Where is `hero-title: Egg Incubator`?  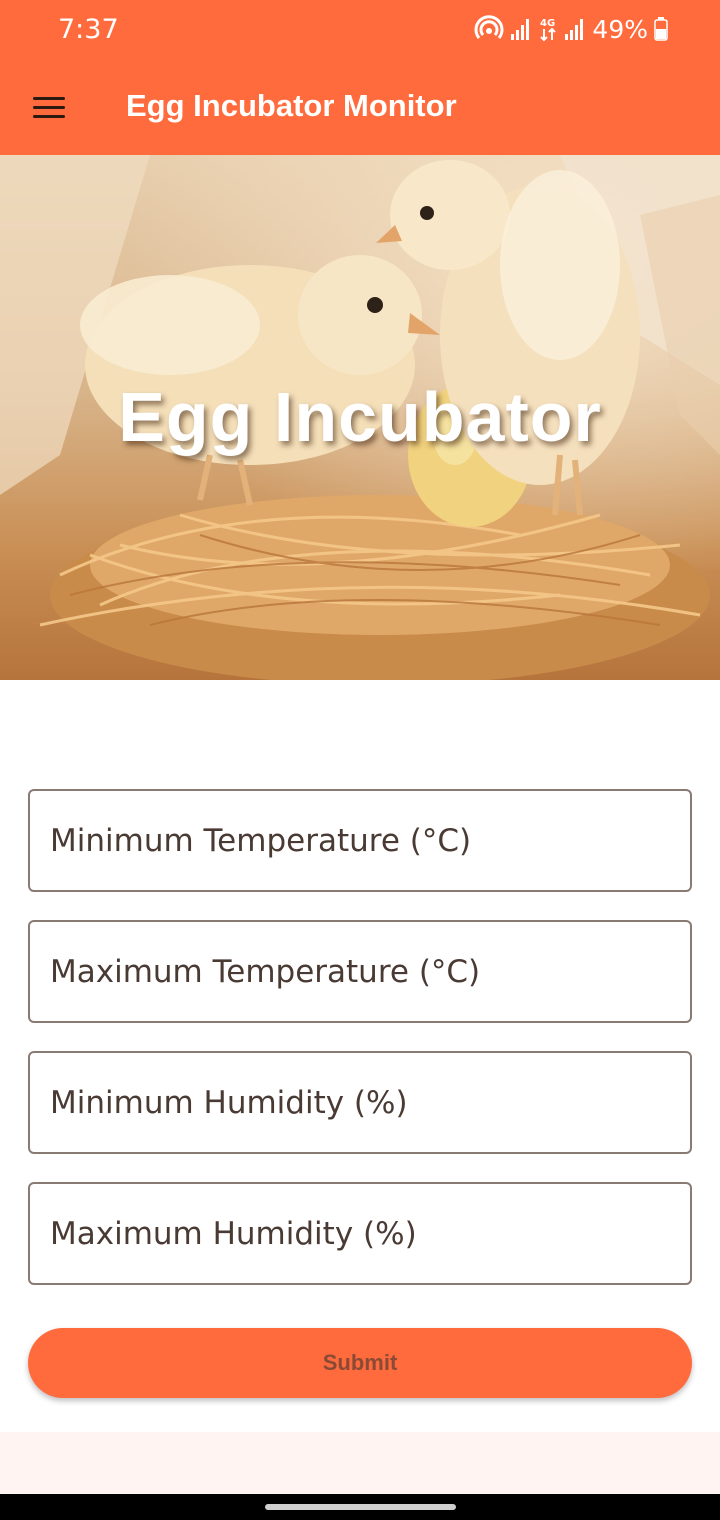
hero-title: Egg Incubator is located at coordinates (360, 417).